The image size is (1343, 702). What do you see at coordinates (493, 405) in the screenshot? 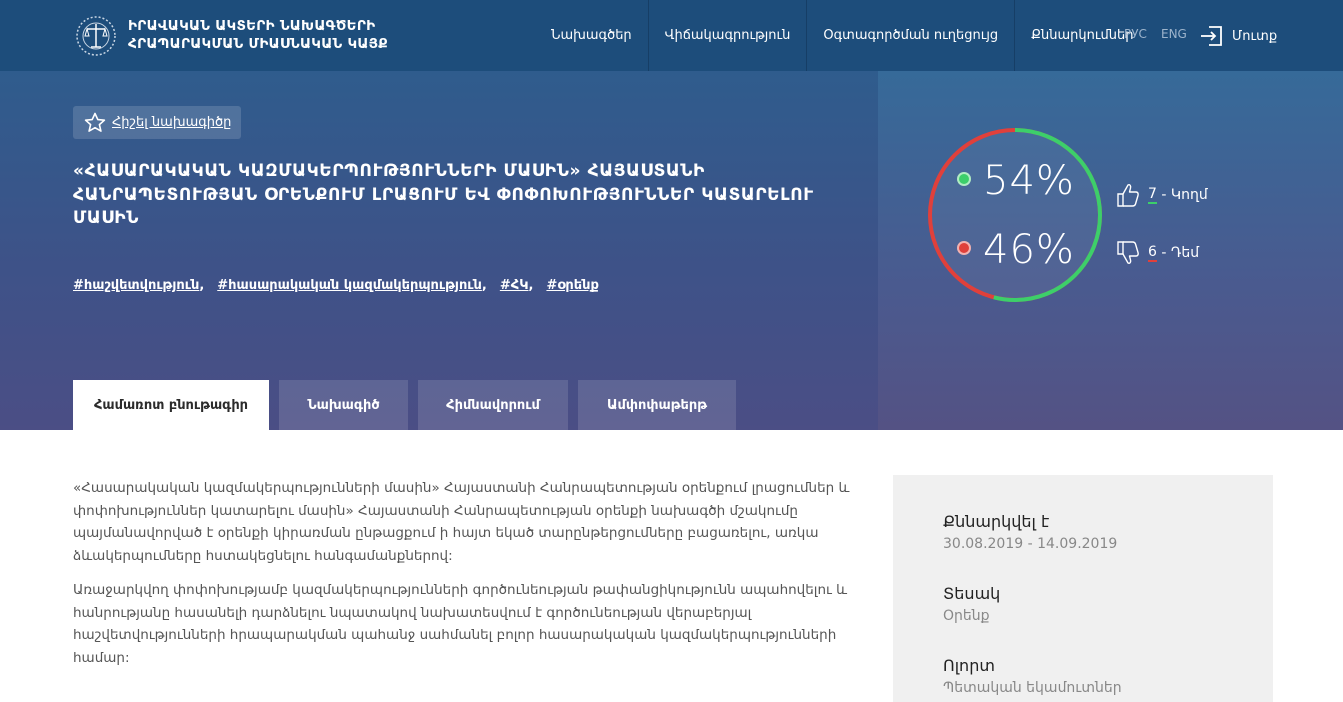
I see `tab-justification: Հիմնավորում` at bounding box center [493, 405].